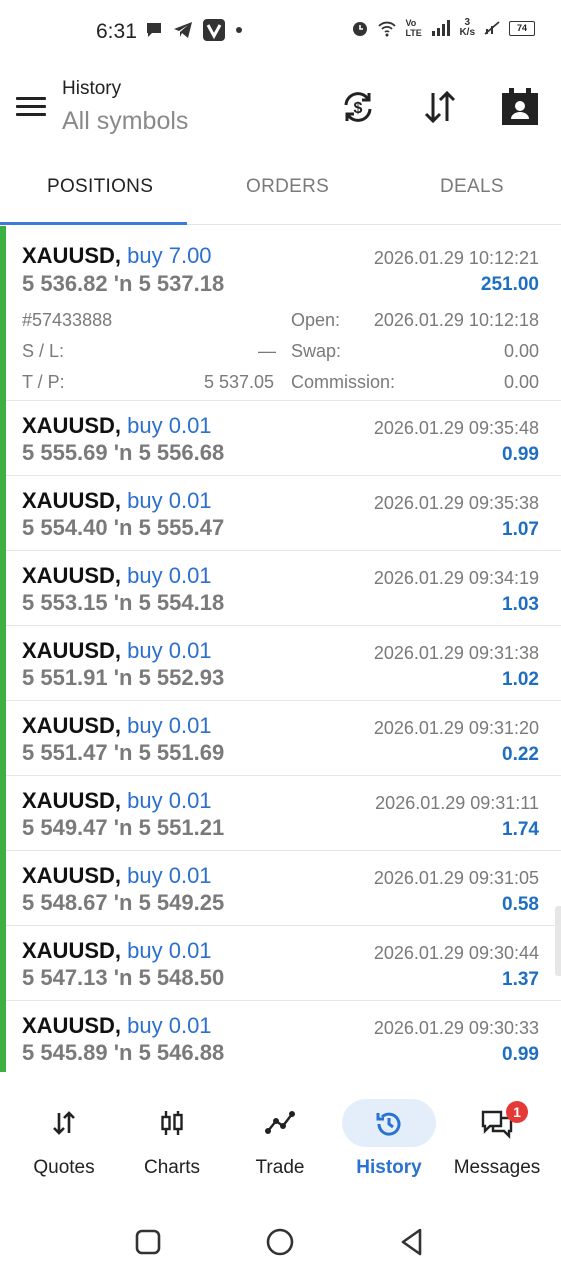  What do you see at coordinates (456, 320) in the screenshot?
I see `open-time: 2026.01.29 10:12:18` at bounding box center [456, 320].